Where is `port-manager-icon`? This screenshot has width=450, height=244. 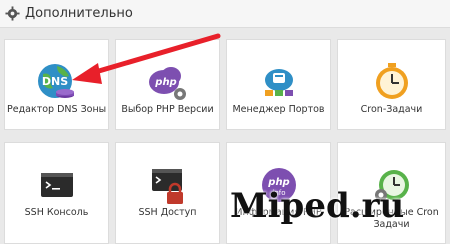
port-manager-icon is located at coordinates (278, 82).